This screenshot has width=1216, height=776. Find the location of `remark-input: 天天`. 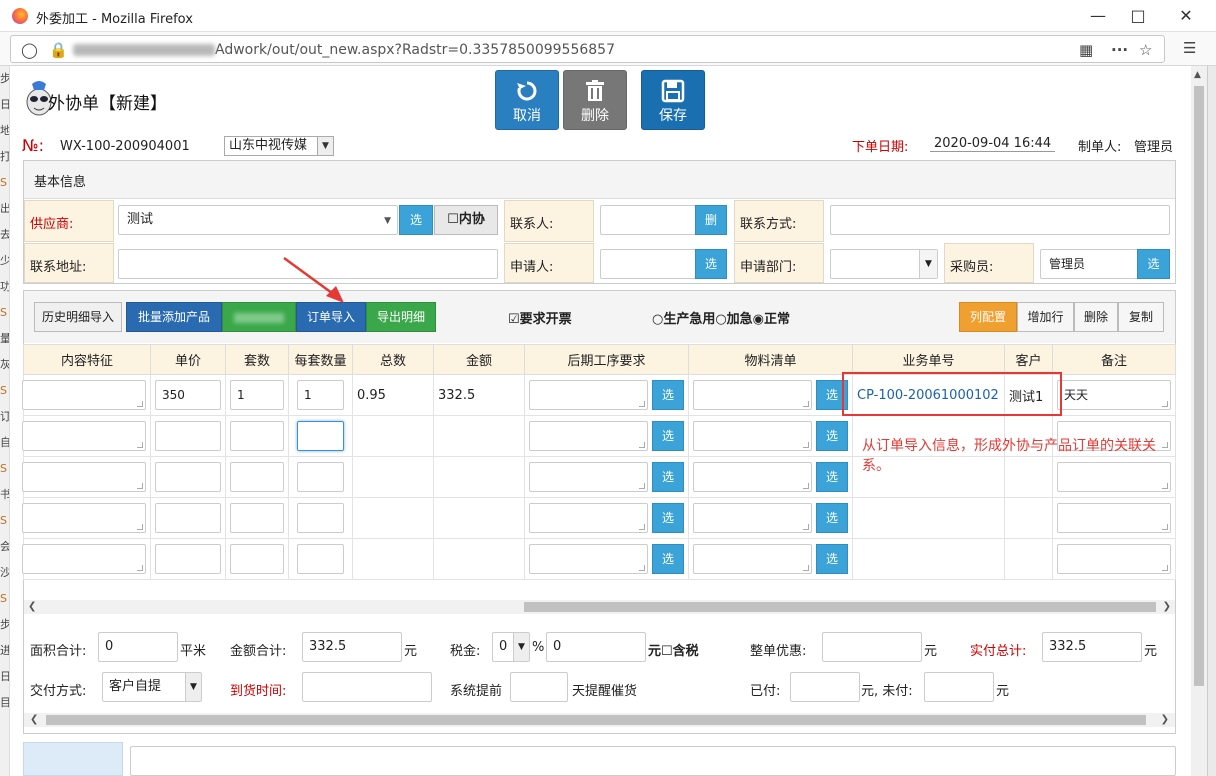

remark-input: 天天 is located at coordinates (1114, 395).